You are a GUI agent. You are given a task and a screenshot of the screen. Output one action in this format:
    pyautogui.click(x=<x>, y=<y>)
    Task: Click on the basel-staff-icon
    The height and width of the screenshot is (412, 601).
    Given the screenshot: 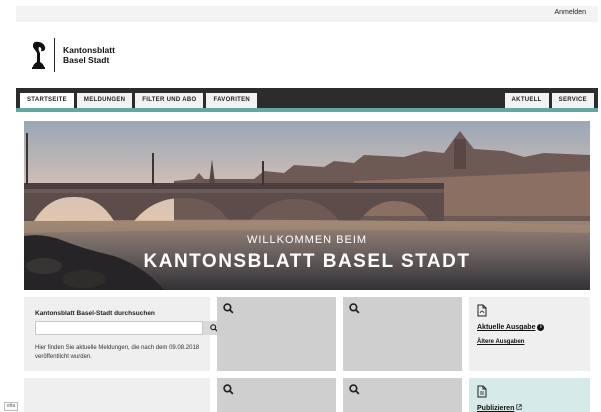 What is the action you would take?
    pyautogui.click(x=39, y=55)
    